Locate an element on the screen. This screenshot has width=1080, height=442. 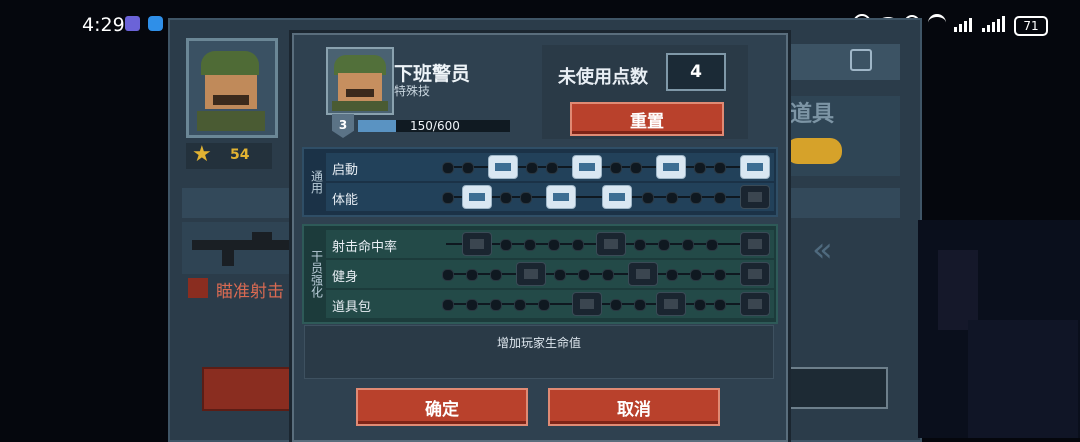
skill-node-speed-icon is located at coordinates (561, 197).